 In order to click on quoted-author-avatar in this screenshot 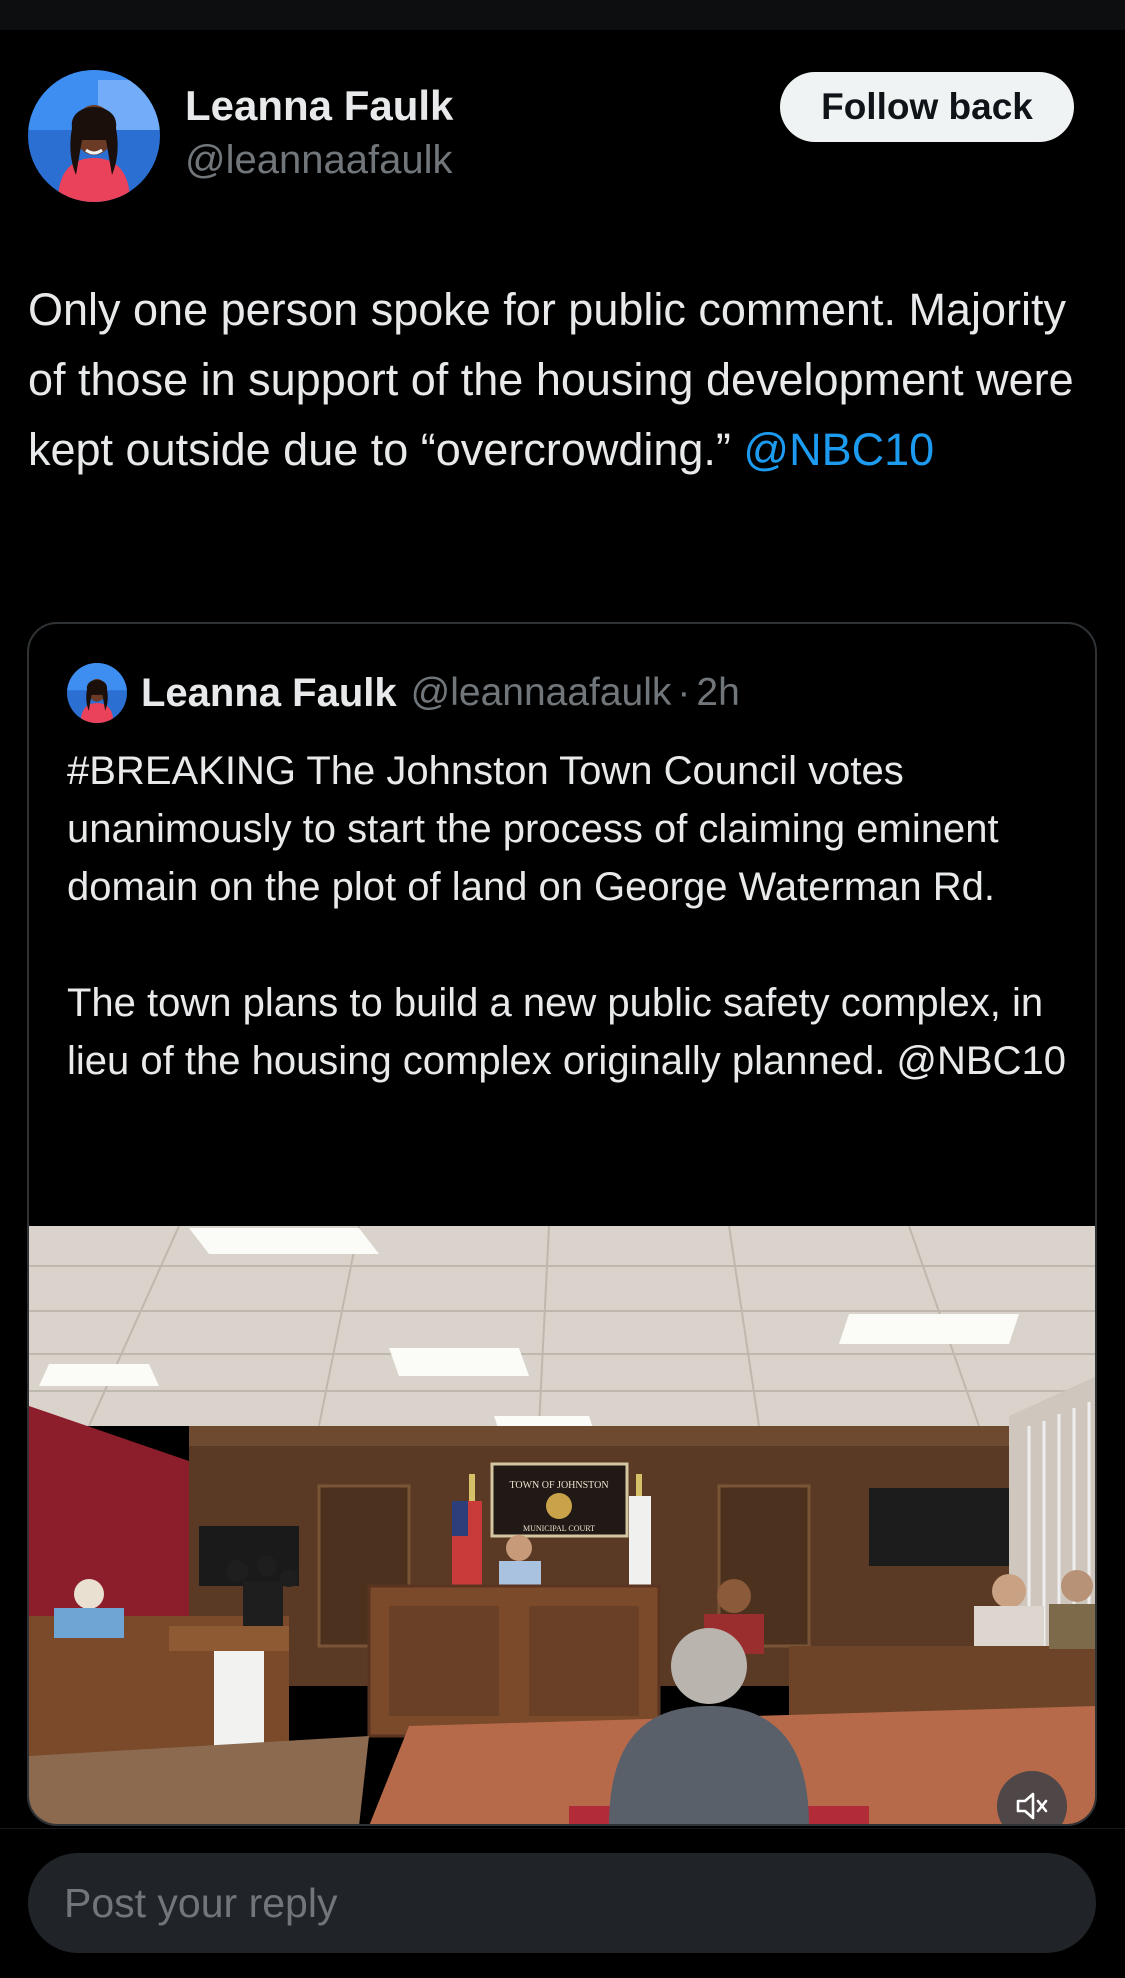, I will do `click(97, 693)`.